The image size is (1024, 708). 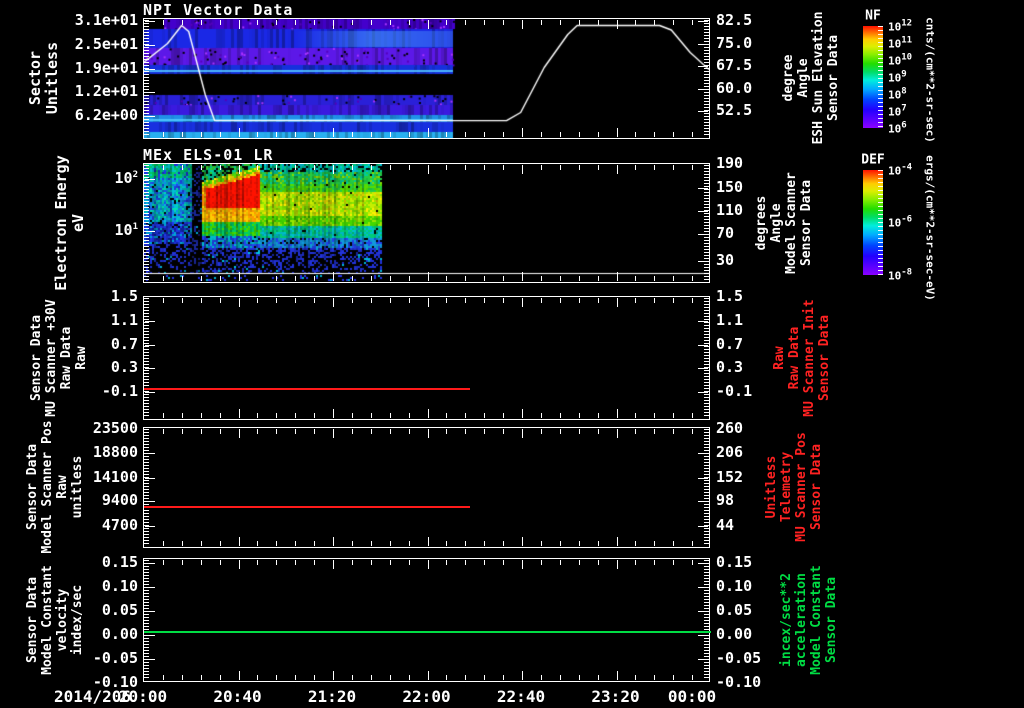 What do you see at coordinates (725, 525) in the screenshot?
I see `y-tick-label-right: 44` at bounding box center [725, 525].